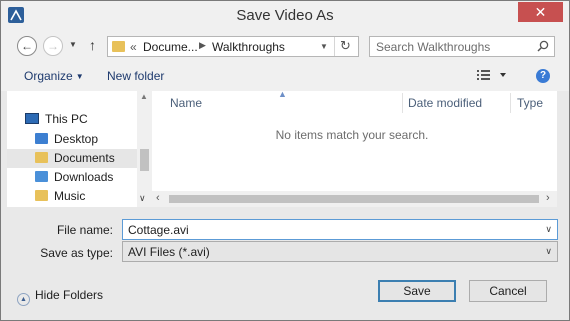 The height and width of the screenshot is (321, 570). Describe the element at coordinates (73, 44) in the screenshot. I see `recent-locations-chevron-icon: ▼` at that location.